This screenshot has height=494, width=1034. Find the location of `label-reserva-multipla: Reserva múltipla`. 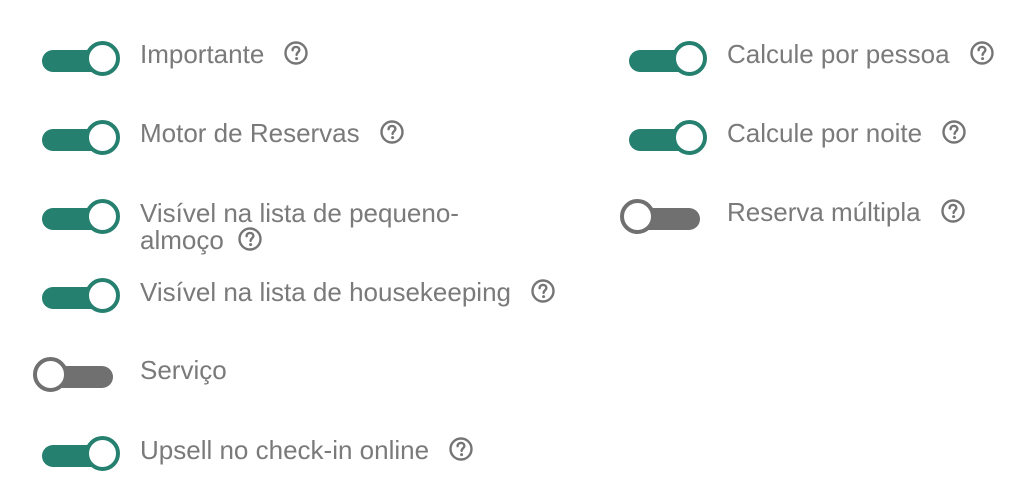

label-reserva-multipla: Reserva múltipla is located at coordinates (846, 212).